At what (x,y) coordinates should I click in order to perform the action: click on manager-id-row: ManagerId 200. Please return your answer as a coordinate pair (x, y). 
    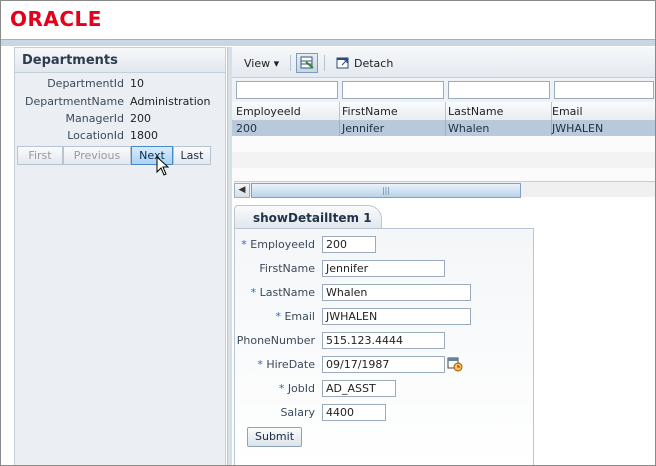
    Looking at the image, I should click on (120, 120).